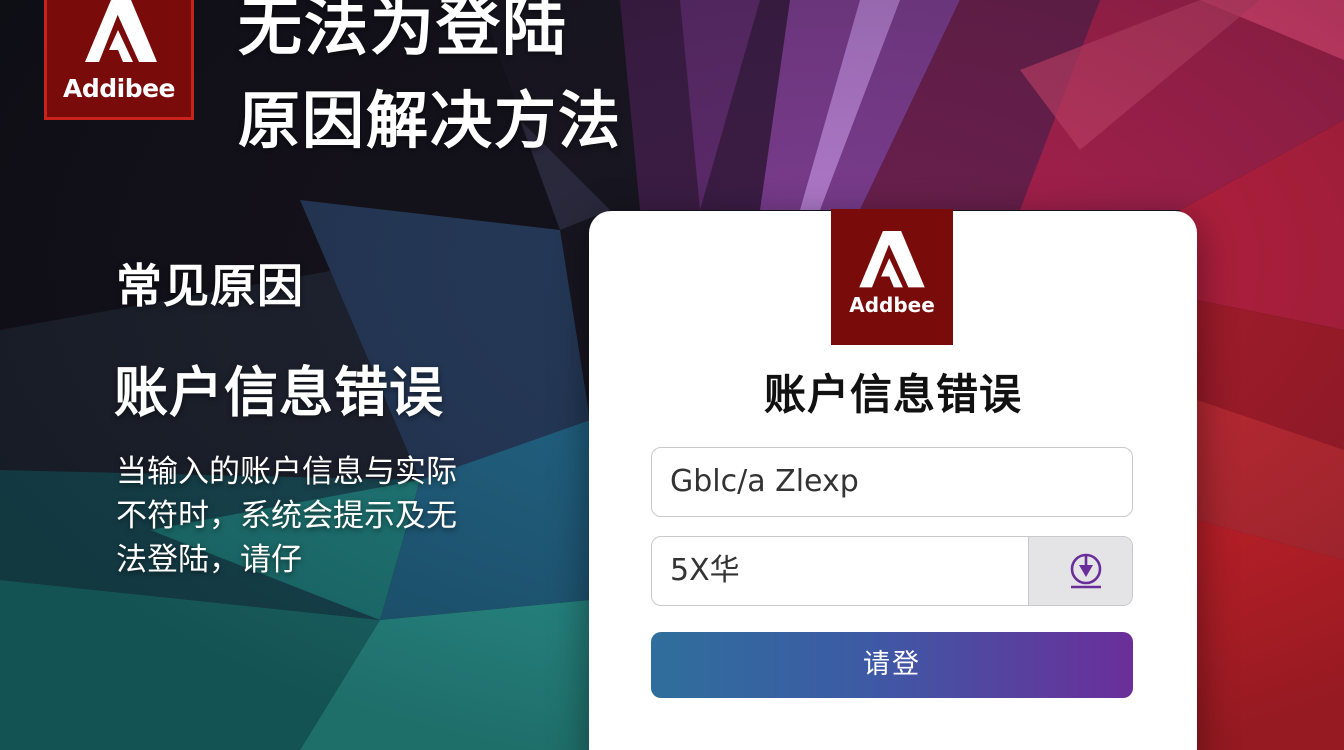 Image resolution: width=1344 pixels, height=750 pixels. I want to click on password-field: 5X华, so click(892, 571).